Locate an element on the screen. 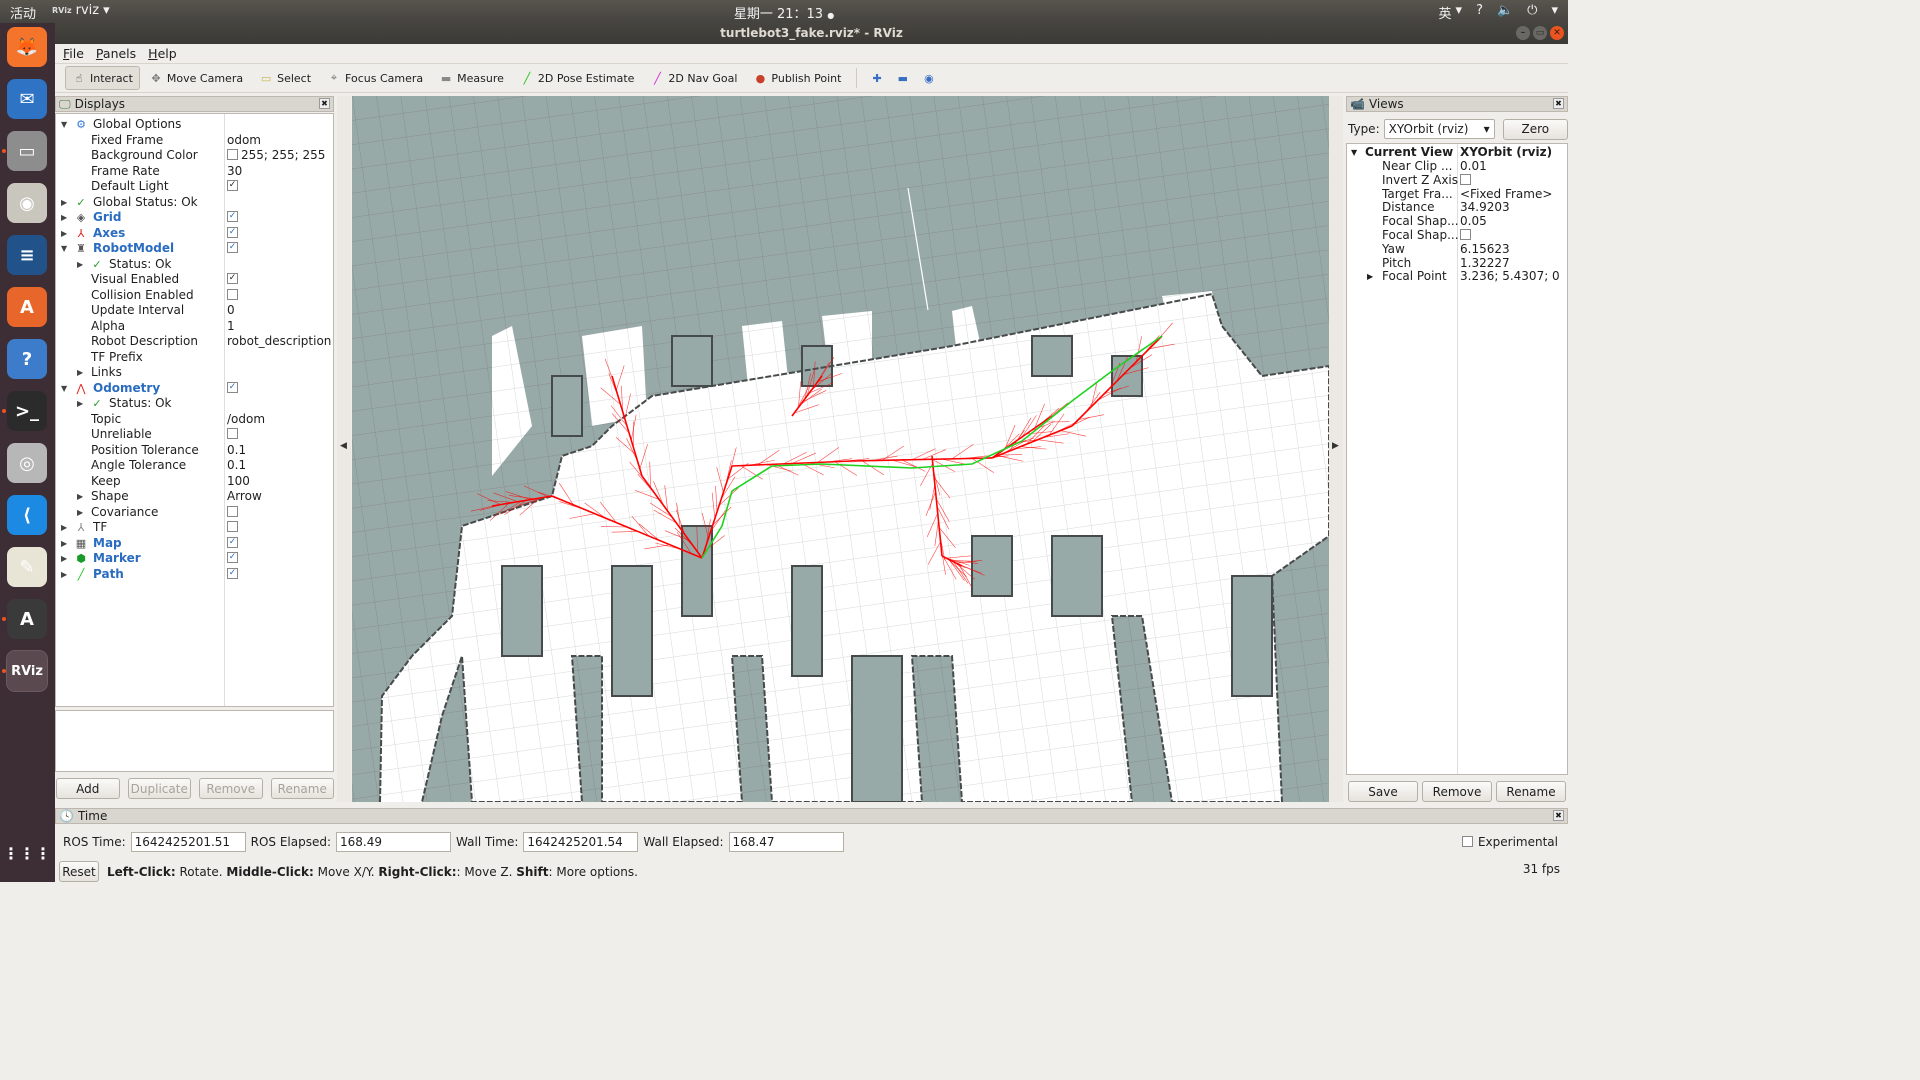  display-row: Visual Enabled ✓ is located at coordinates (194, 280).